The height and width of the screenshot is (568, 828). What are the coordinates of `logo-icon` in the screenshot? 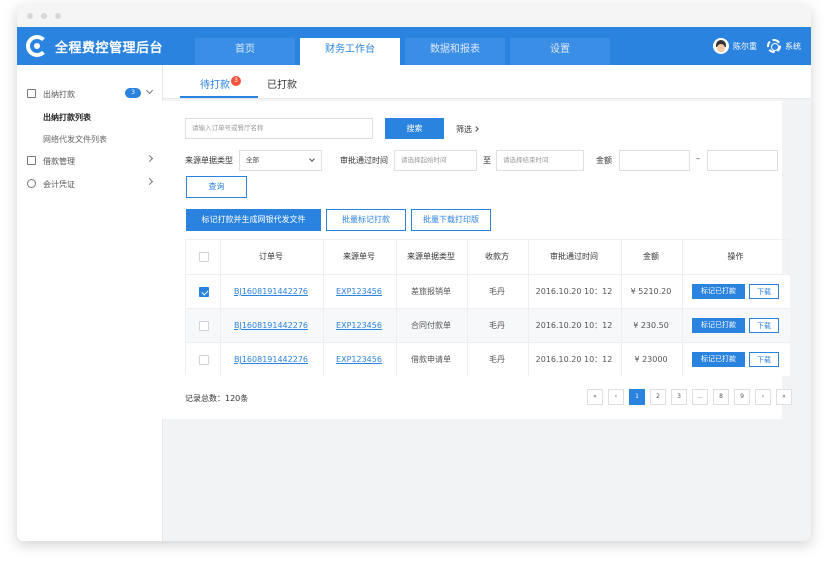 It's located at (37, 46).